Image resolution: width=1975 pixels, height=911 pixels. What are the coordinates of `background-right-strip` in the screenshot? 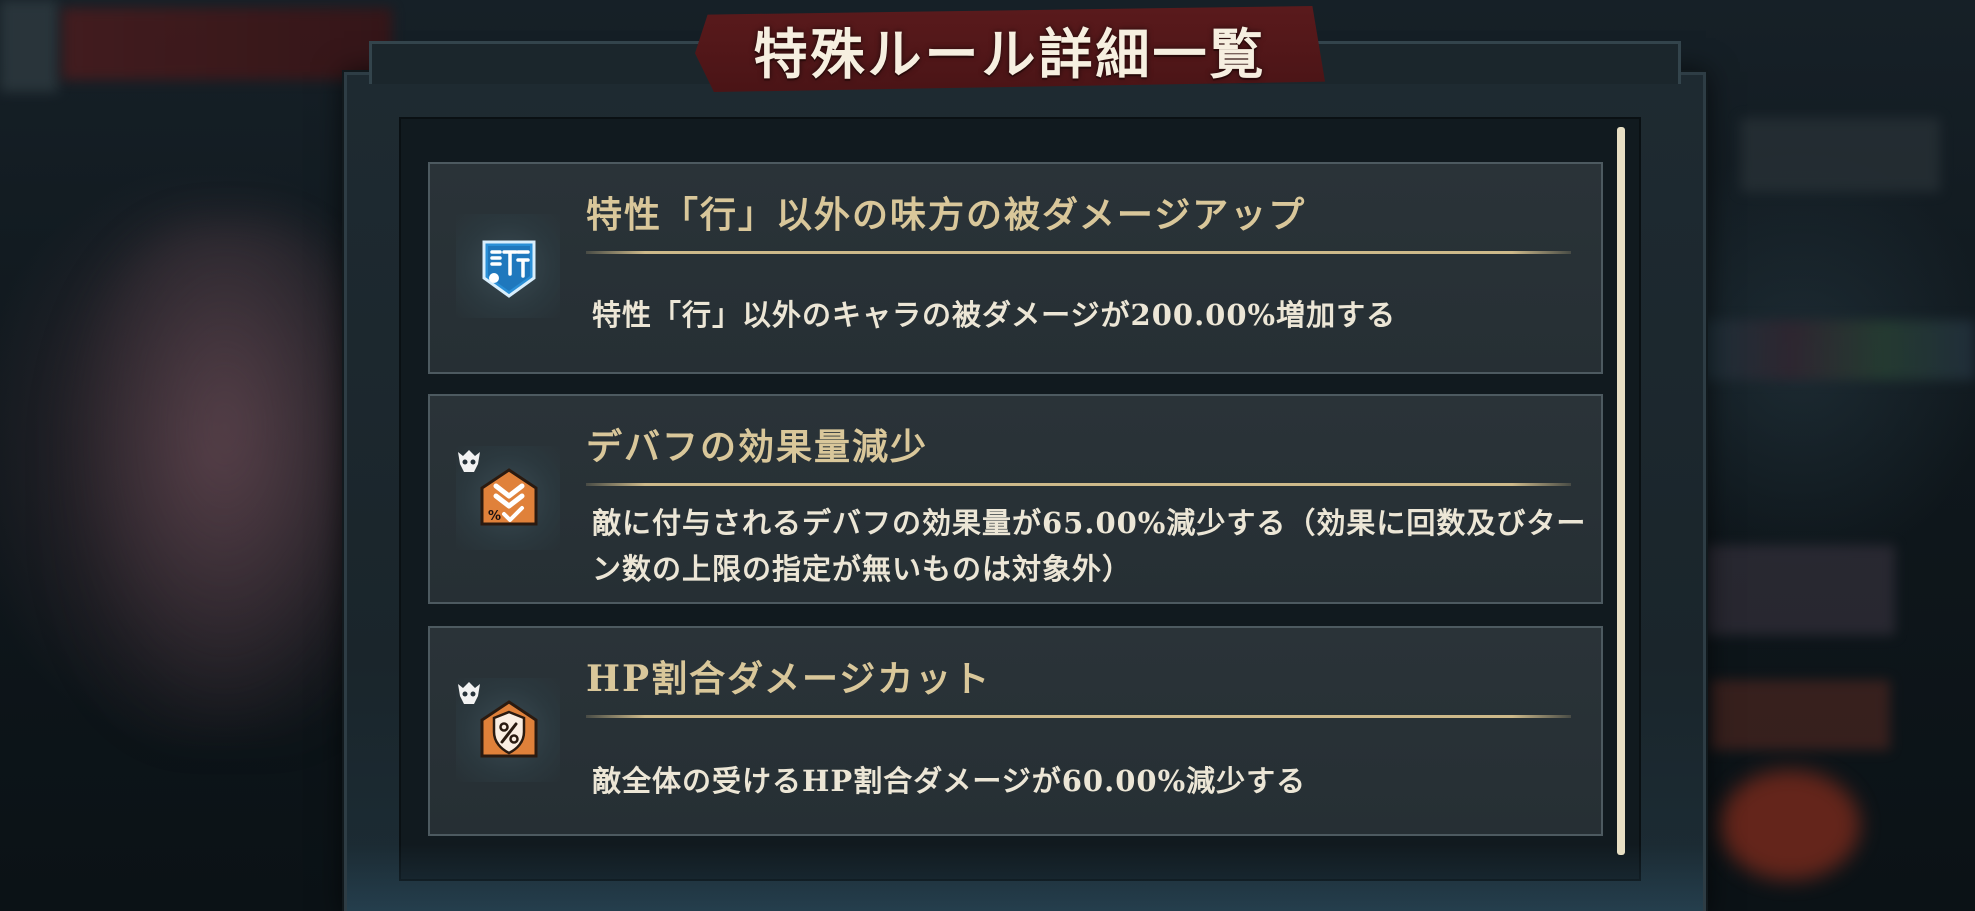 It's located at (1837, 350).